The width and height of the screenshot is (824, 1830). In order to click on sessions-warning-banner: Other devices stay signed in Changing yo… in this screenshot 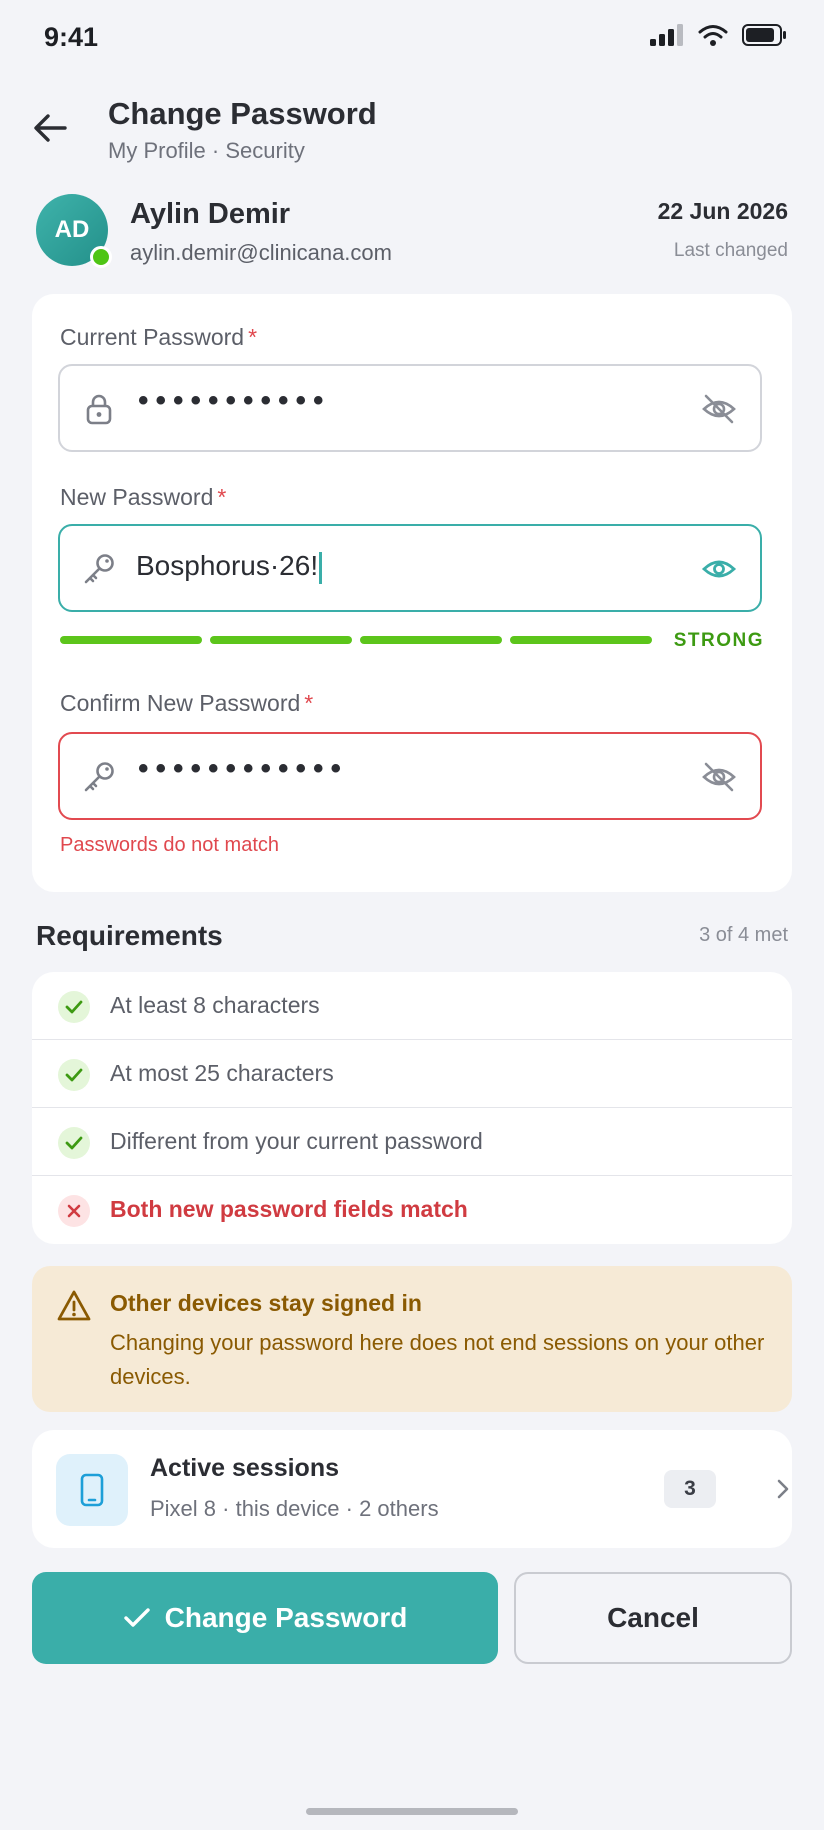, I will do `click(412, 1339)`.